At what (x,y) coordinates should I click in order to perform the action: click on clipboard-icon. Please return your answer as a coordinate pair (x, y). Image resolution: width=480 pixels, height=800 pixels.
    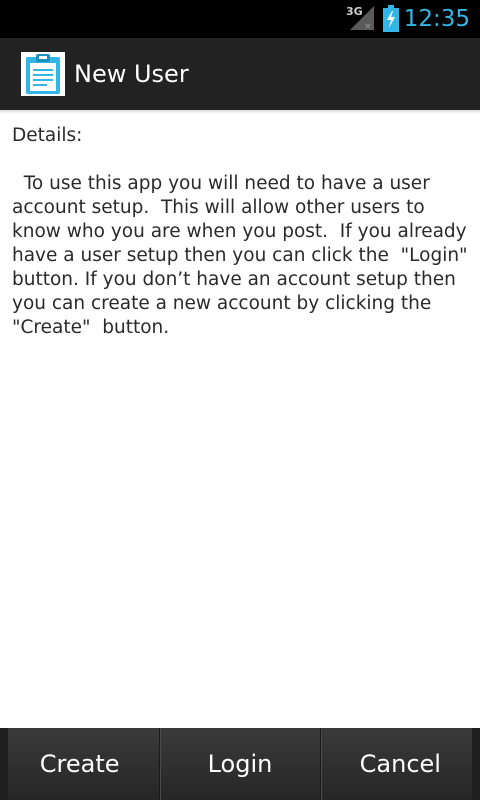
    Looking at the image, I should click on (43, 74).